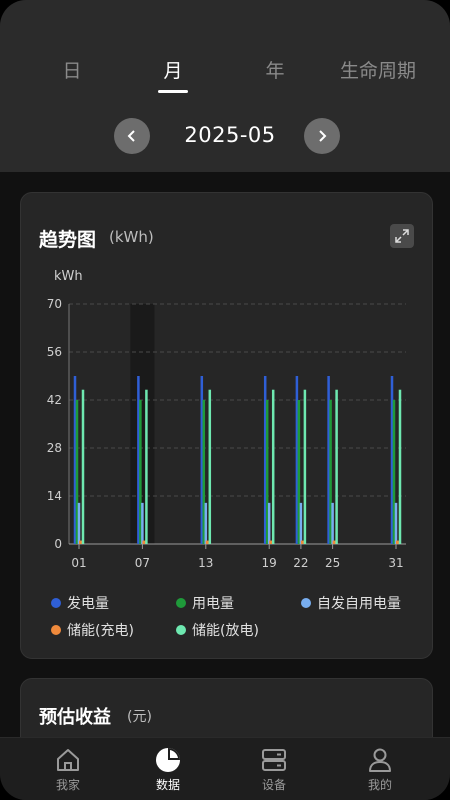 The height and width of the screenshot is (800, 450). Describe the element at coordinates (54, 496) in the screenshot. I see `chart-y-tick-label: 14` at that location.